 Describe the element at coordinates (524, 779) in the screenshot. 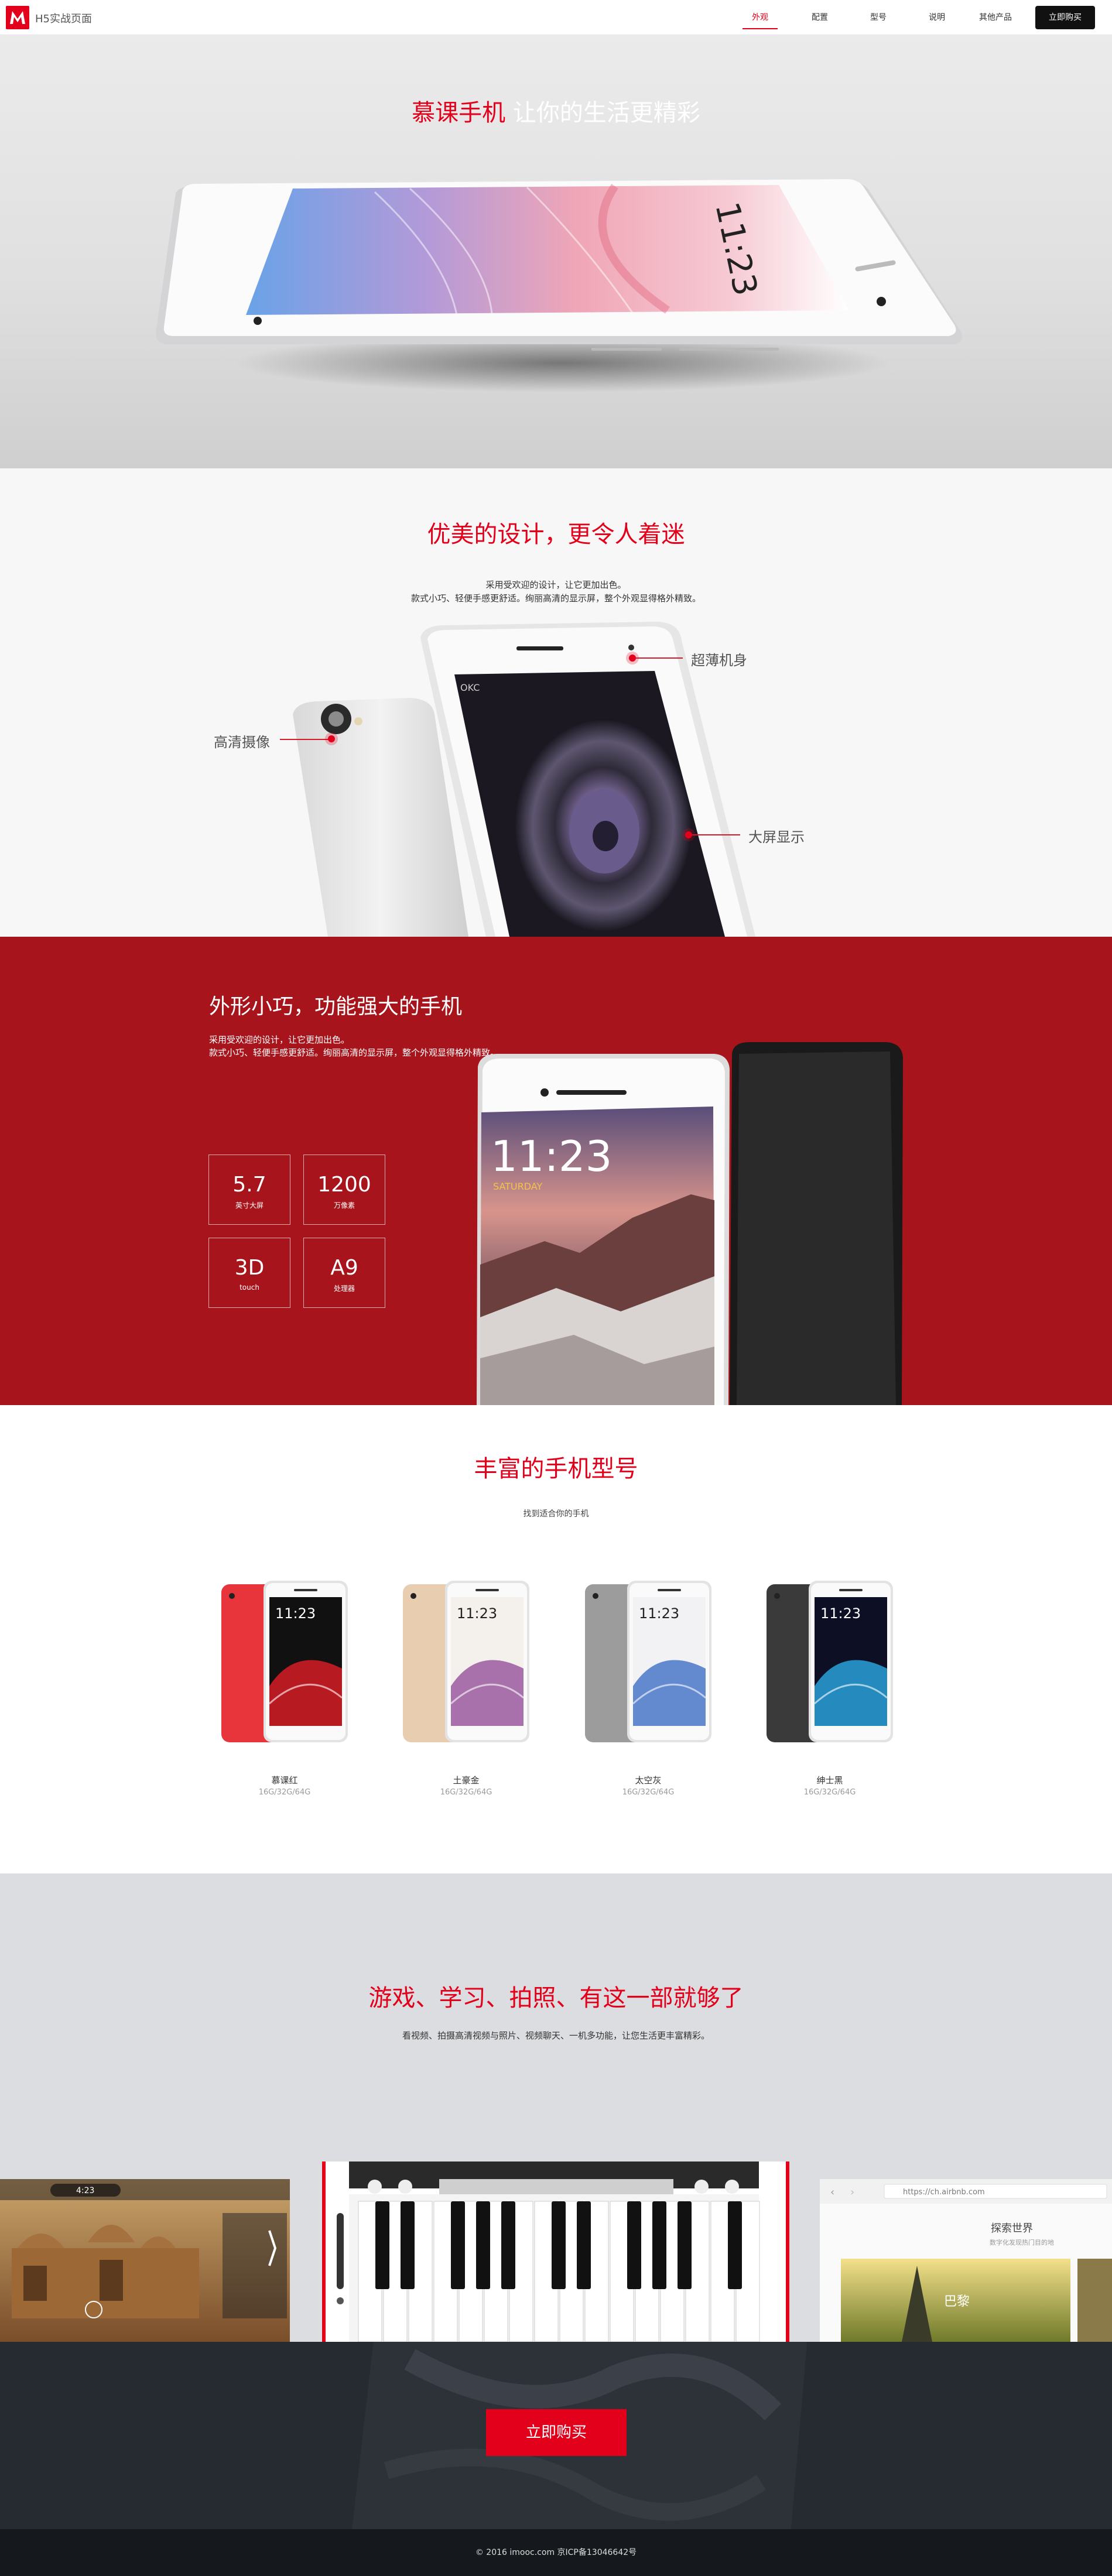

I see `design-phones-image: OKC` at that location.